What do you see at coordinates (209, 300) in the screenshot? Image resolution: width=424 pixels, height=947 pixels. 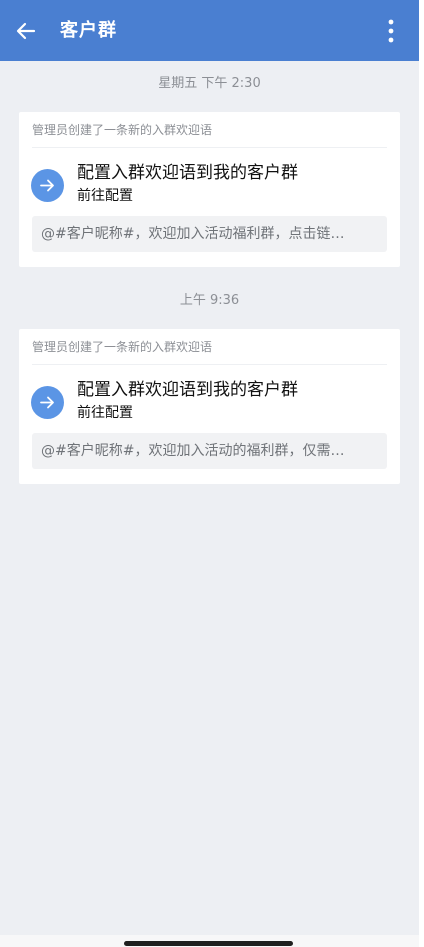 I see `message-timestamp: 上午 9:36` at bounding box center [209, 300].